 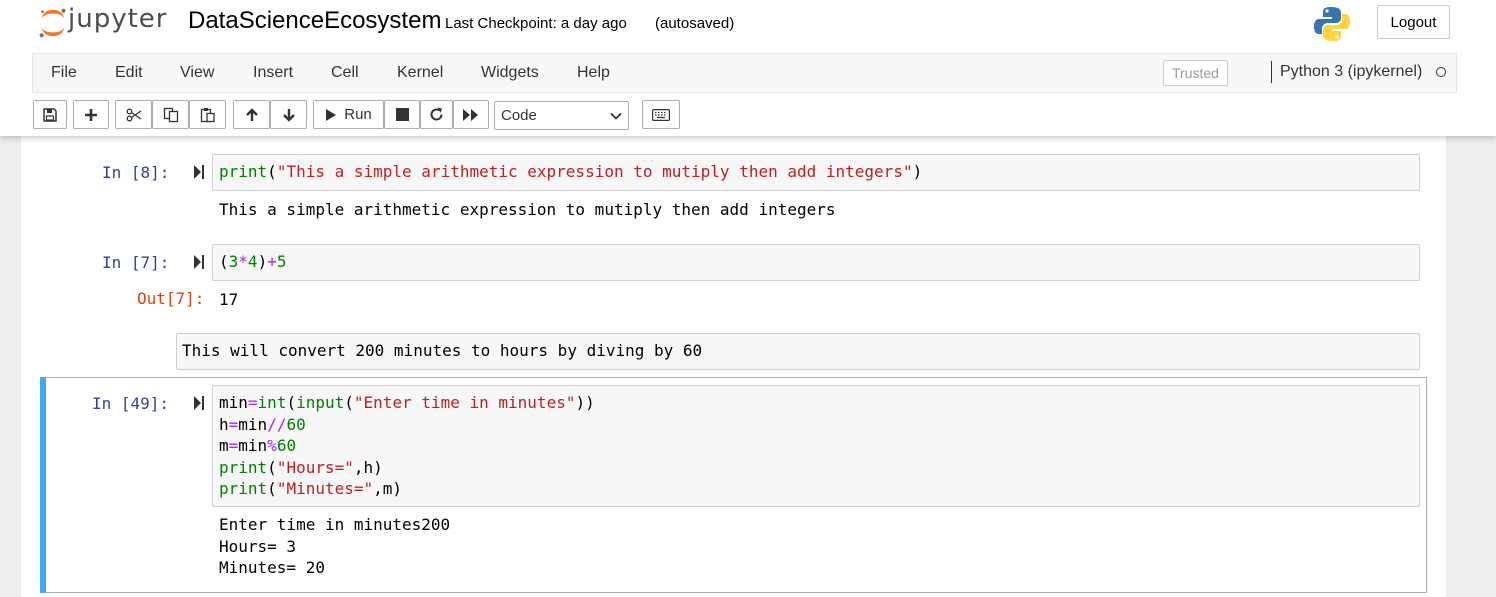 I want to click on python-logo-icon, so click(x=1332, y=24).